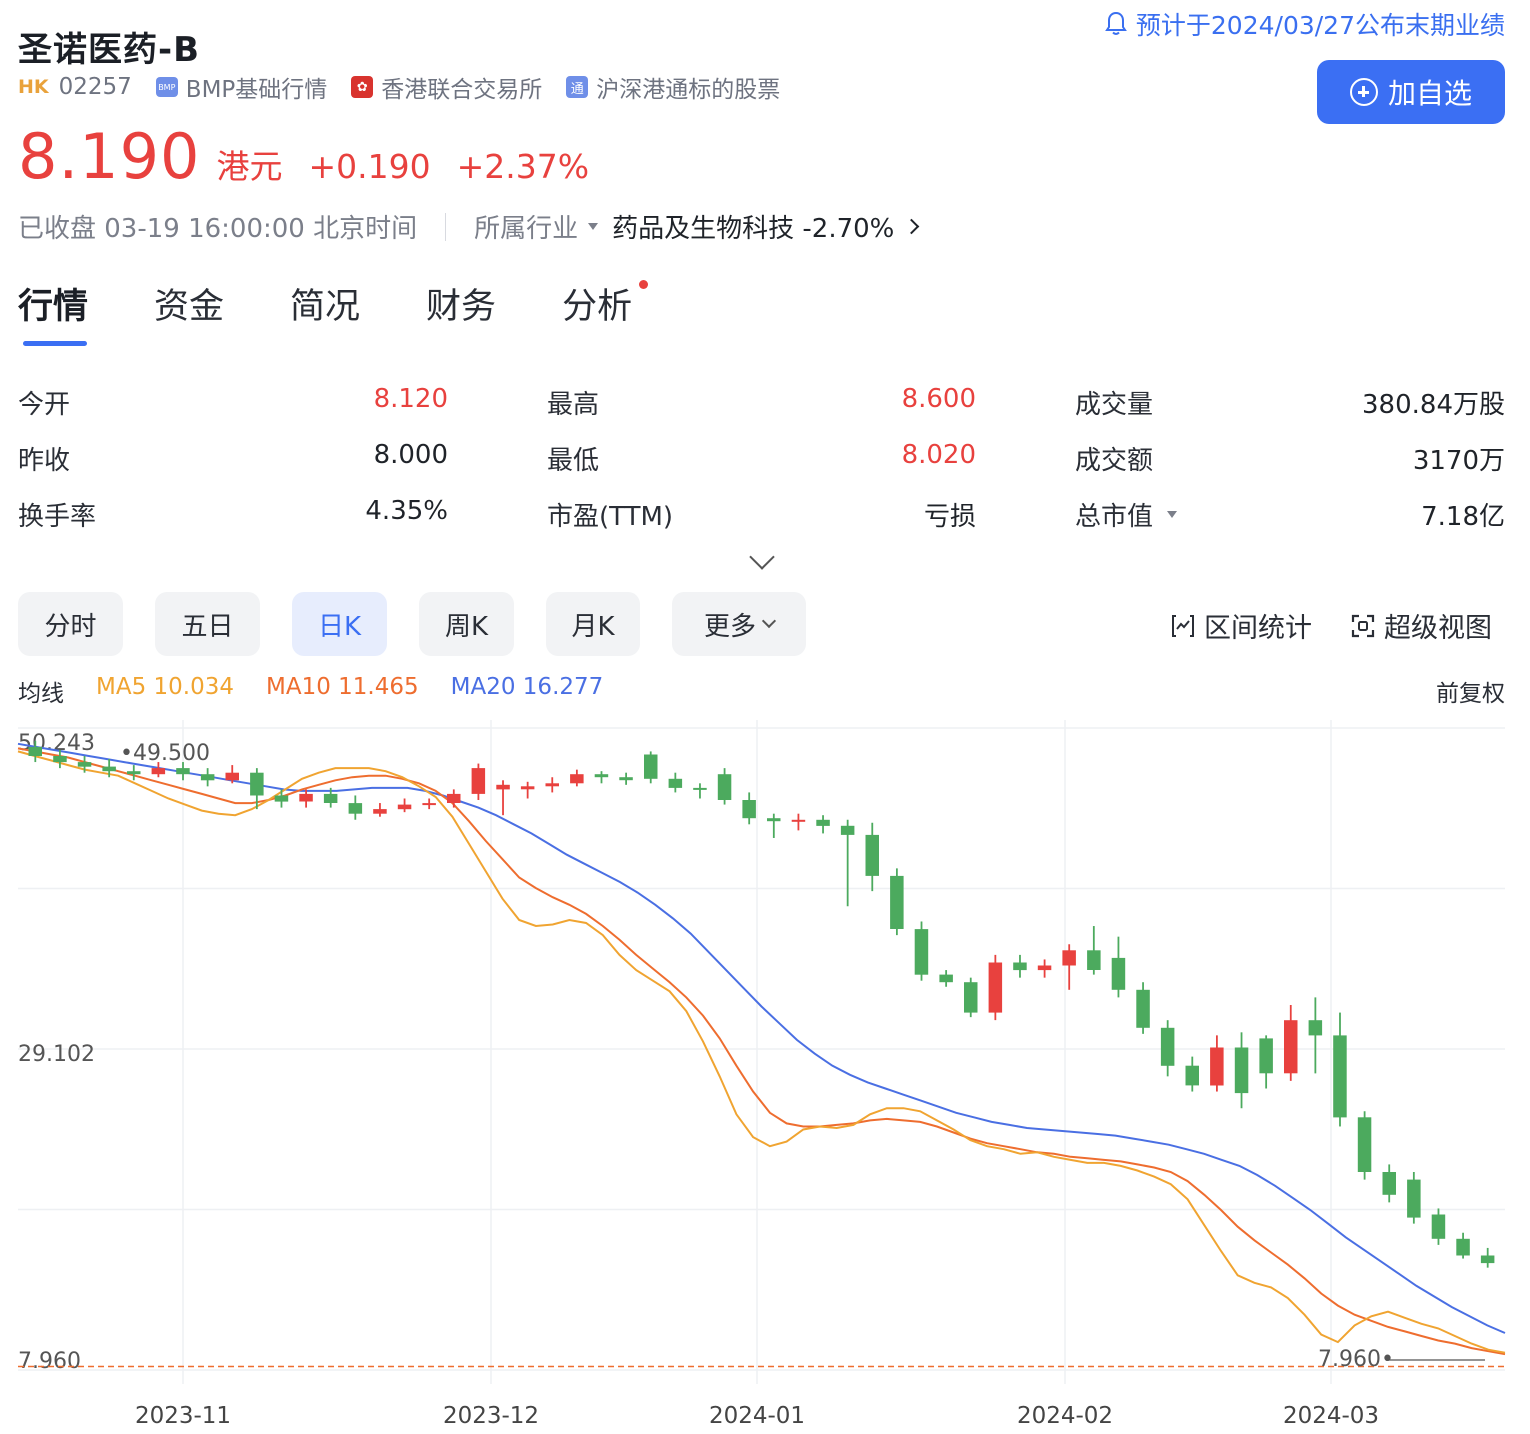  I want to click on open-label: 今开, so click(44, 405).